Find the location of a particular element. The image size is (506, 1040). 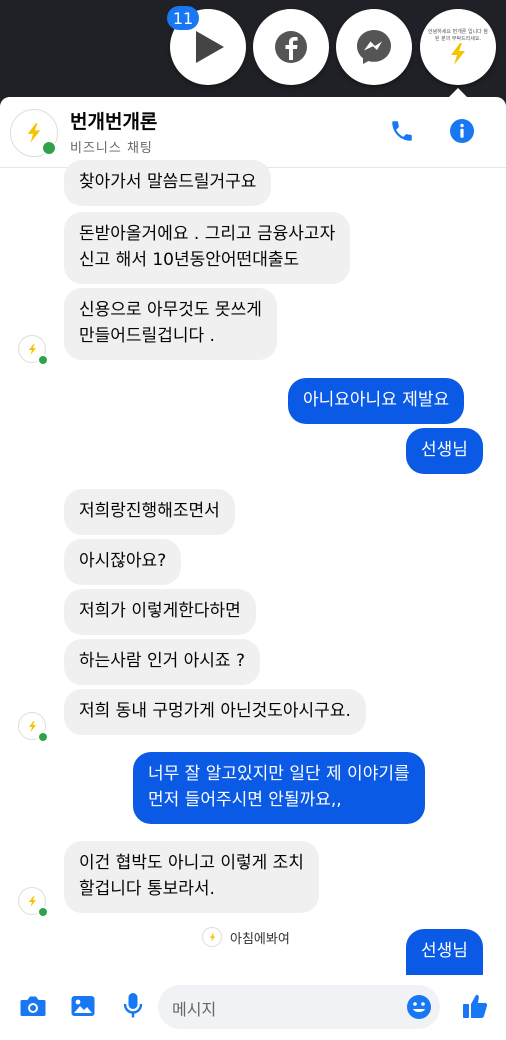

gallery-button is located at coordinates (83, 1006).